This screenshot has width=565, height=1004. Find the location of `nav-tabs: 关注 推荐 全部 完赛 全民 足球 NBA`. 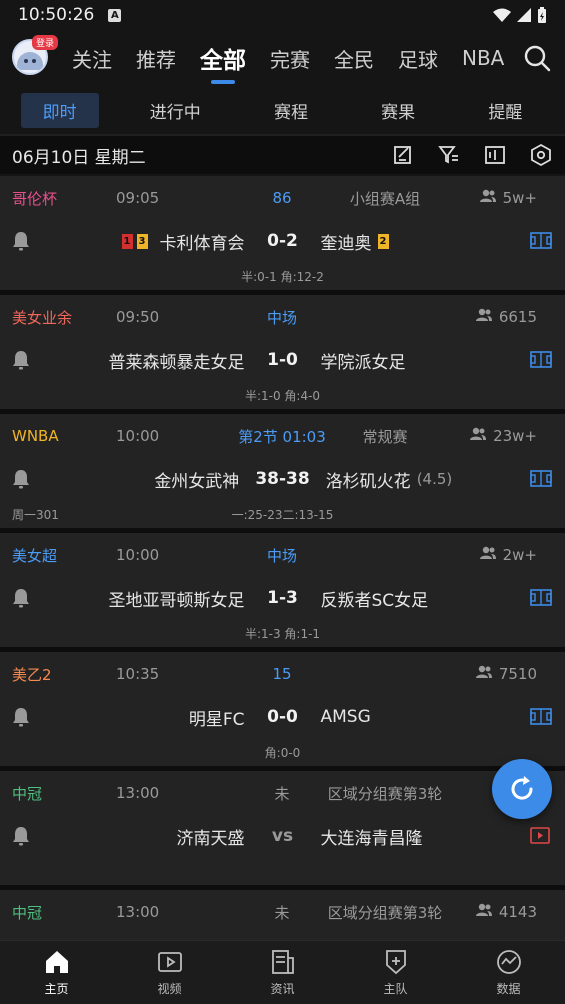

nav-tabs: 关注 推荐 全部 完赛 全民 足球 NBA is located at coordinates (306, 58).